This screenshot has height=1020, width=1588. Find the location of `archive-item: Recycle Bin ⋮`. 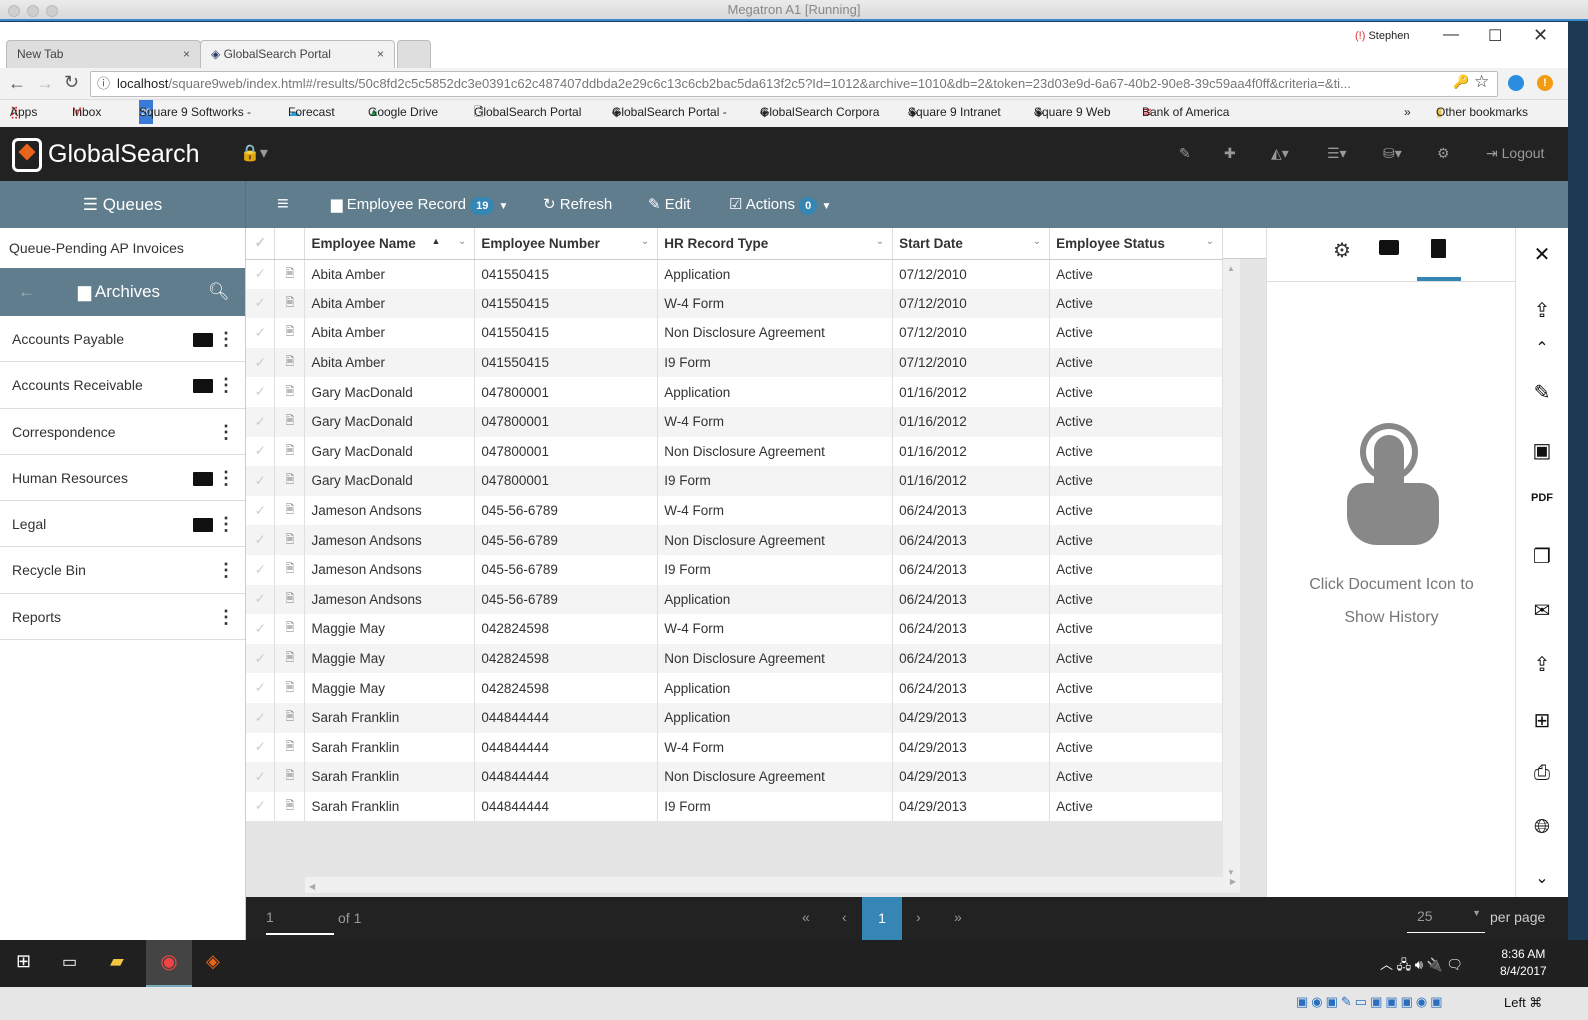

archive-item: Recycle Bin ⋮ is located at coordinates (122, 570).